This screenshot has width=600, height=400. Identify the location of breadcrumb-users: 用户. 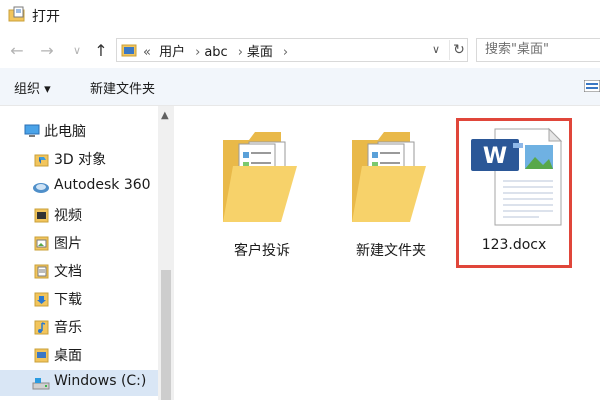
(172, 52).